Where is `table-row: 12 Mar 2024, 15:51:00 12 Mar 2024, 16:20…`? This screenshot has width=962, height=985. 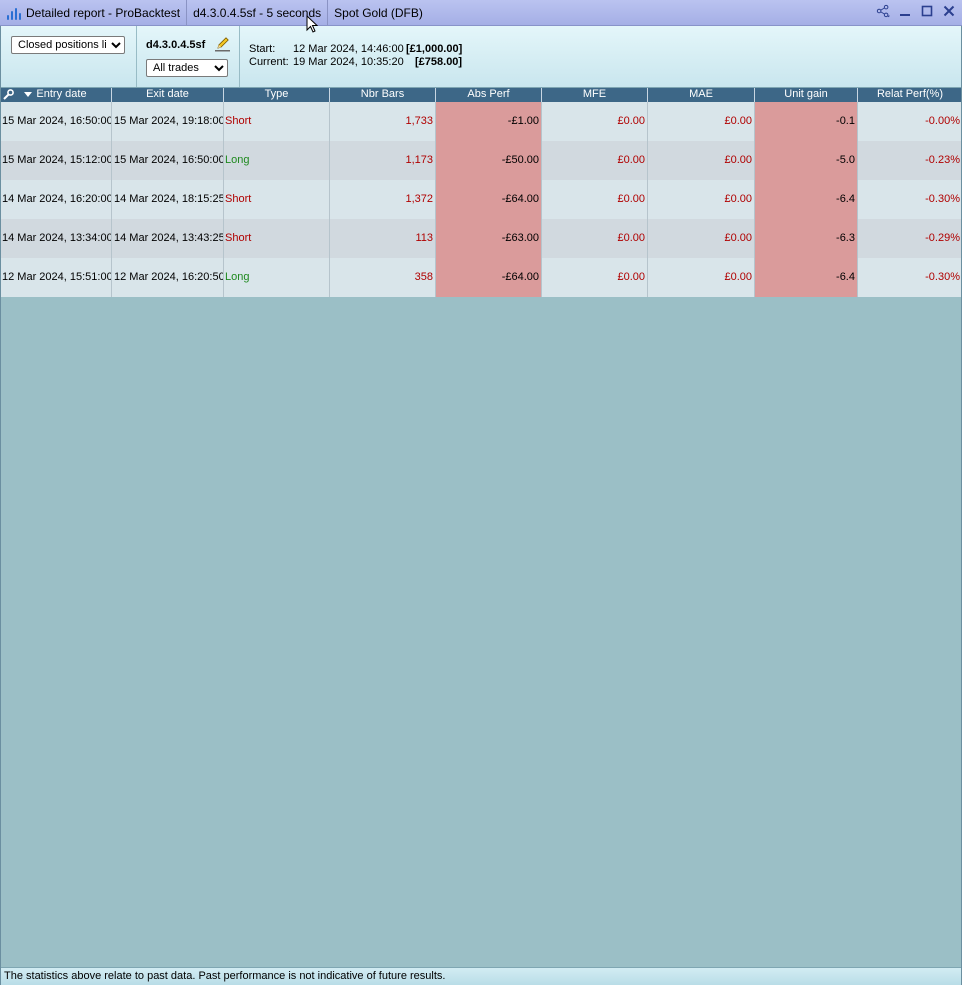
table-row: 12 Mar 2024, 15:51:00 12 Mar 2024, 16:20… is located at coordinates (481, 277).